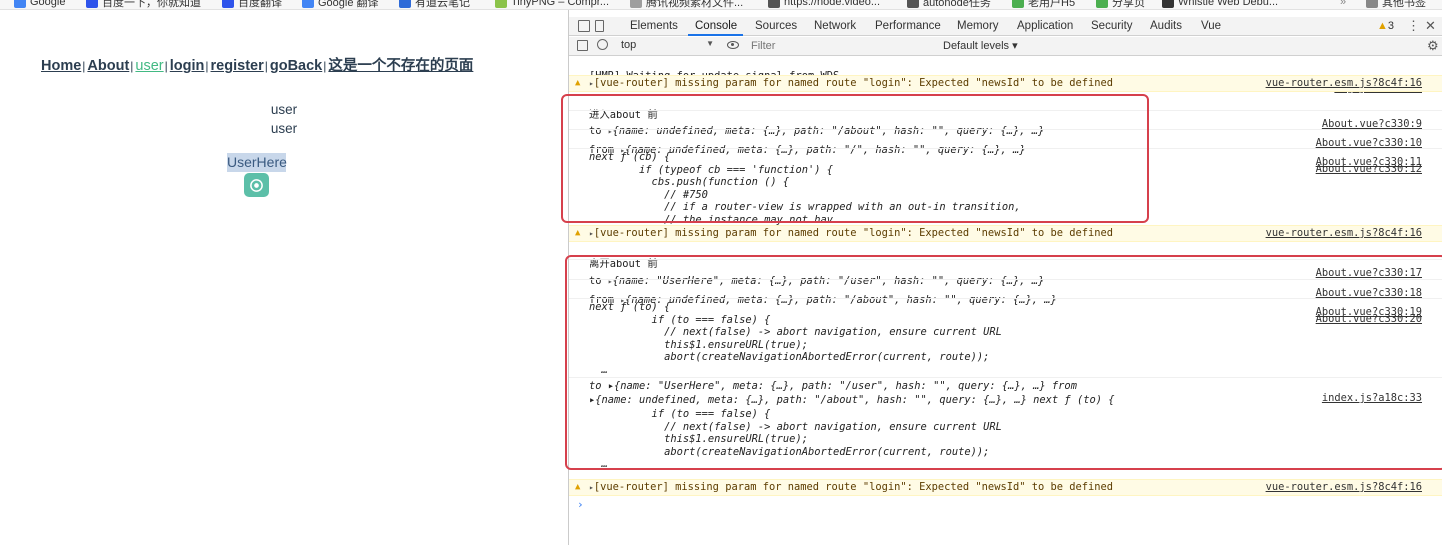 This screenshot has height=545, width=1442. I want to click on bookmark-baidu: 百度一下，你就知道, so click(143, 4).